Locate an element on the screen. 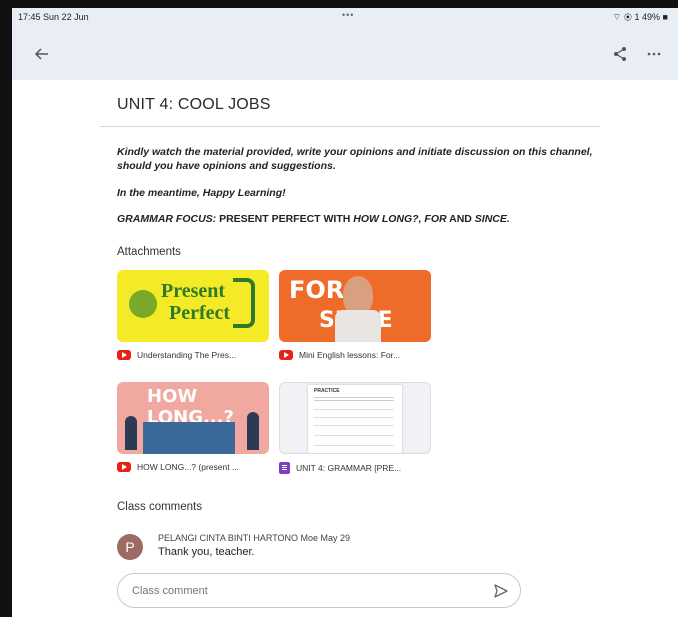 This screenshot has height=617, width=678. attachment-thumbnail: FOR & SINCE is located at coordinates (355, 306).